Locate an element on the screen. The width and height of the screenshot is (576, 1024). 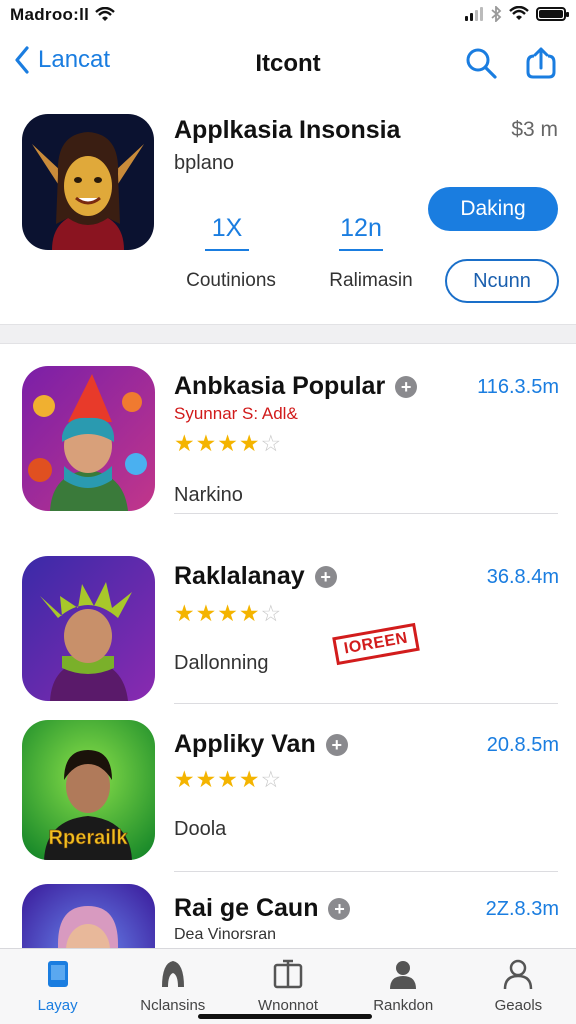
app-title: Appliky Van + is located at coordinates (261, 744).